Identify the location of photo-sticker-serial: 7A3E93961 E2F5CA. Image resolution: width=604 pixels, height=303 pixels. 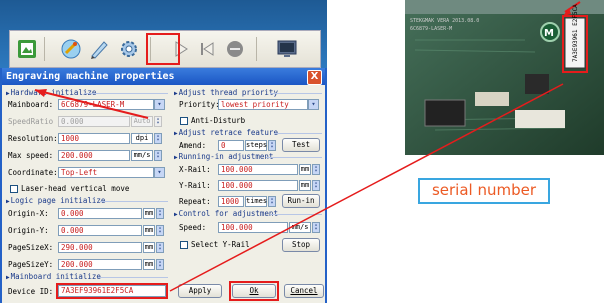
(575, 33).